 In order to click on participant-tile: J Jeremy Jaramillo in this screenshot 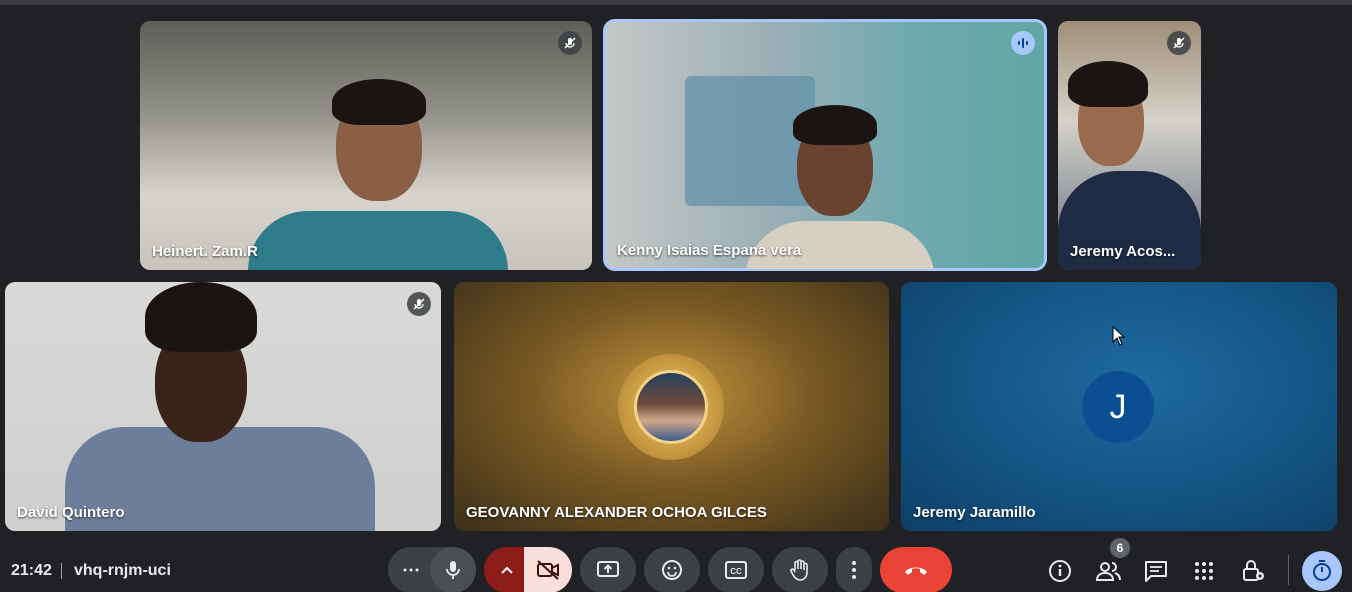, I will do `click(1119, 406)`.